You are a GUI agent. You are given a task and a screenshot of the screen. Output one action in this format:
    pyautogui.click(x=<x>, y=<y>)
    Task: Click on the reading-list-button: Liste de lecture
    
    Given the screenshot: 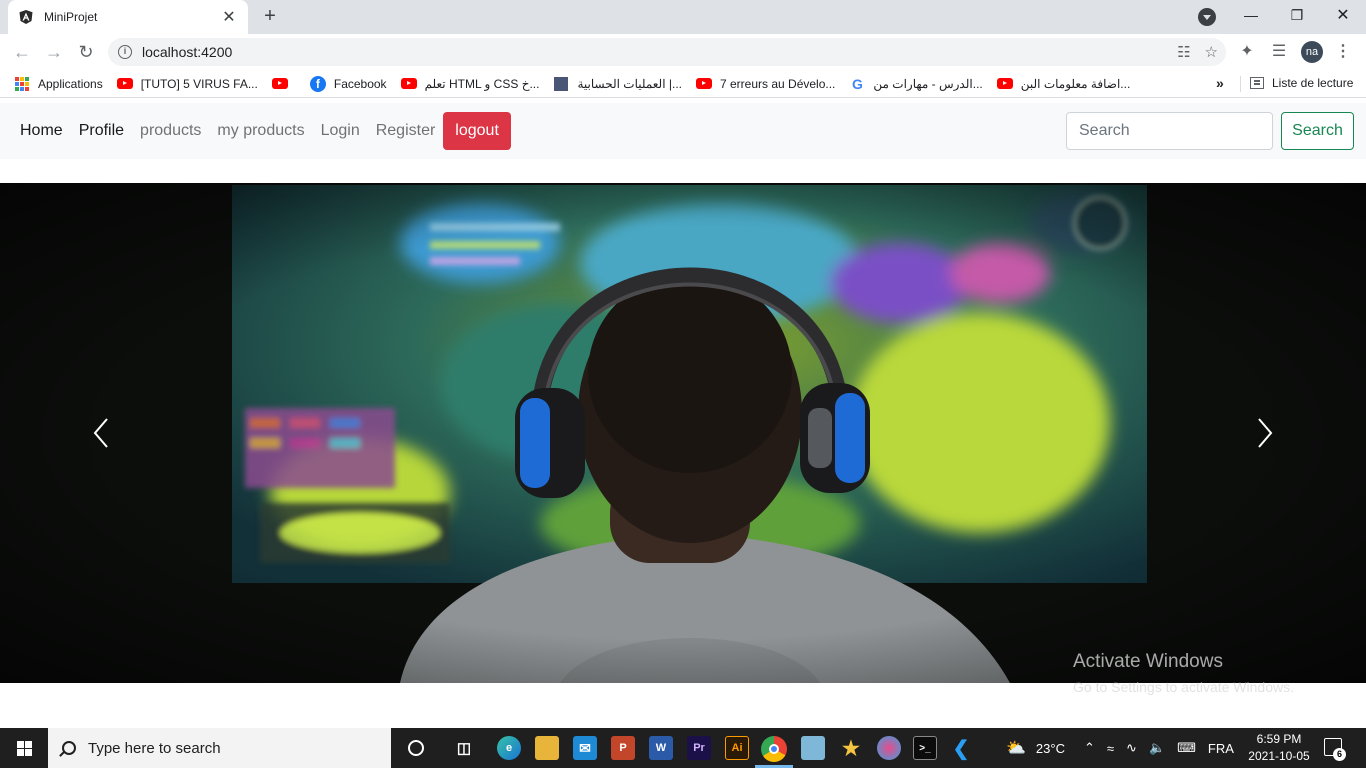 What is the action you would take?
    pyautogui.click(x=1301, y=83)
    